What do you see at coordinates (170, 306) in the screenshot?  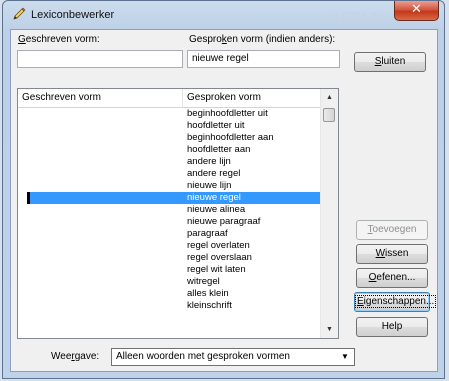 I see `list-row: kleinschrift` at bounding box center [170, 306].